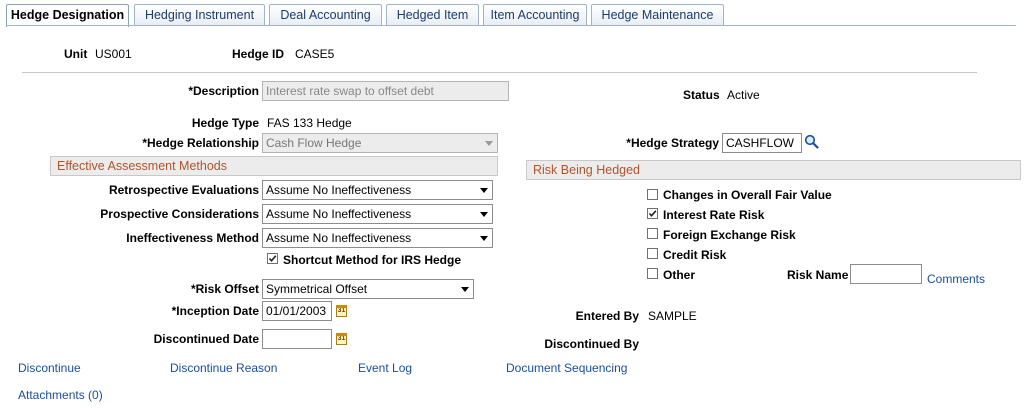 The image size is (1025, 411). Describe the element at coordinates (199, 14) in the screenshot. I see `tab-hedging-instrument: Hedging Instrument` at that location.